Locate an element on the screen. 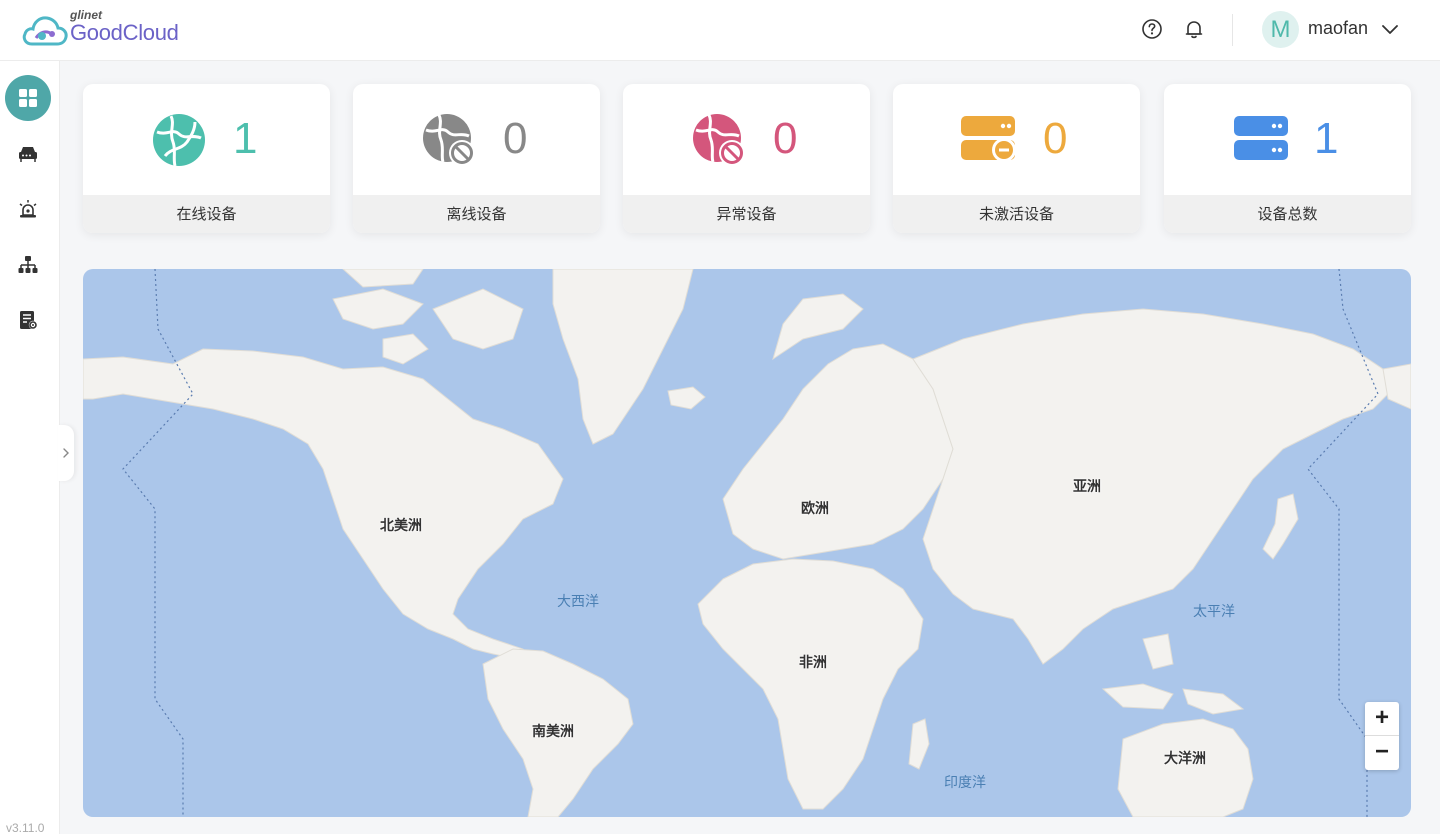 The image size is (1440, 834). goodcloud-logo: glinet GoodCloud is located at coordinates (107, 29).